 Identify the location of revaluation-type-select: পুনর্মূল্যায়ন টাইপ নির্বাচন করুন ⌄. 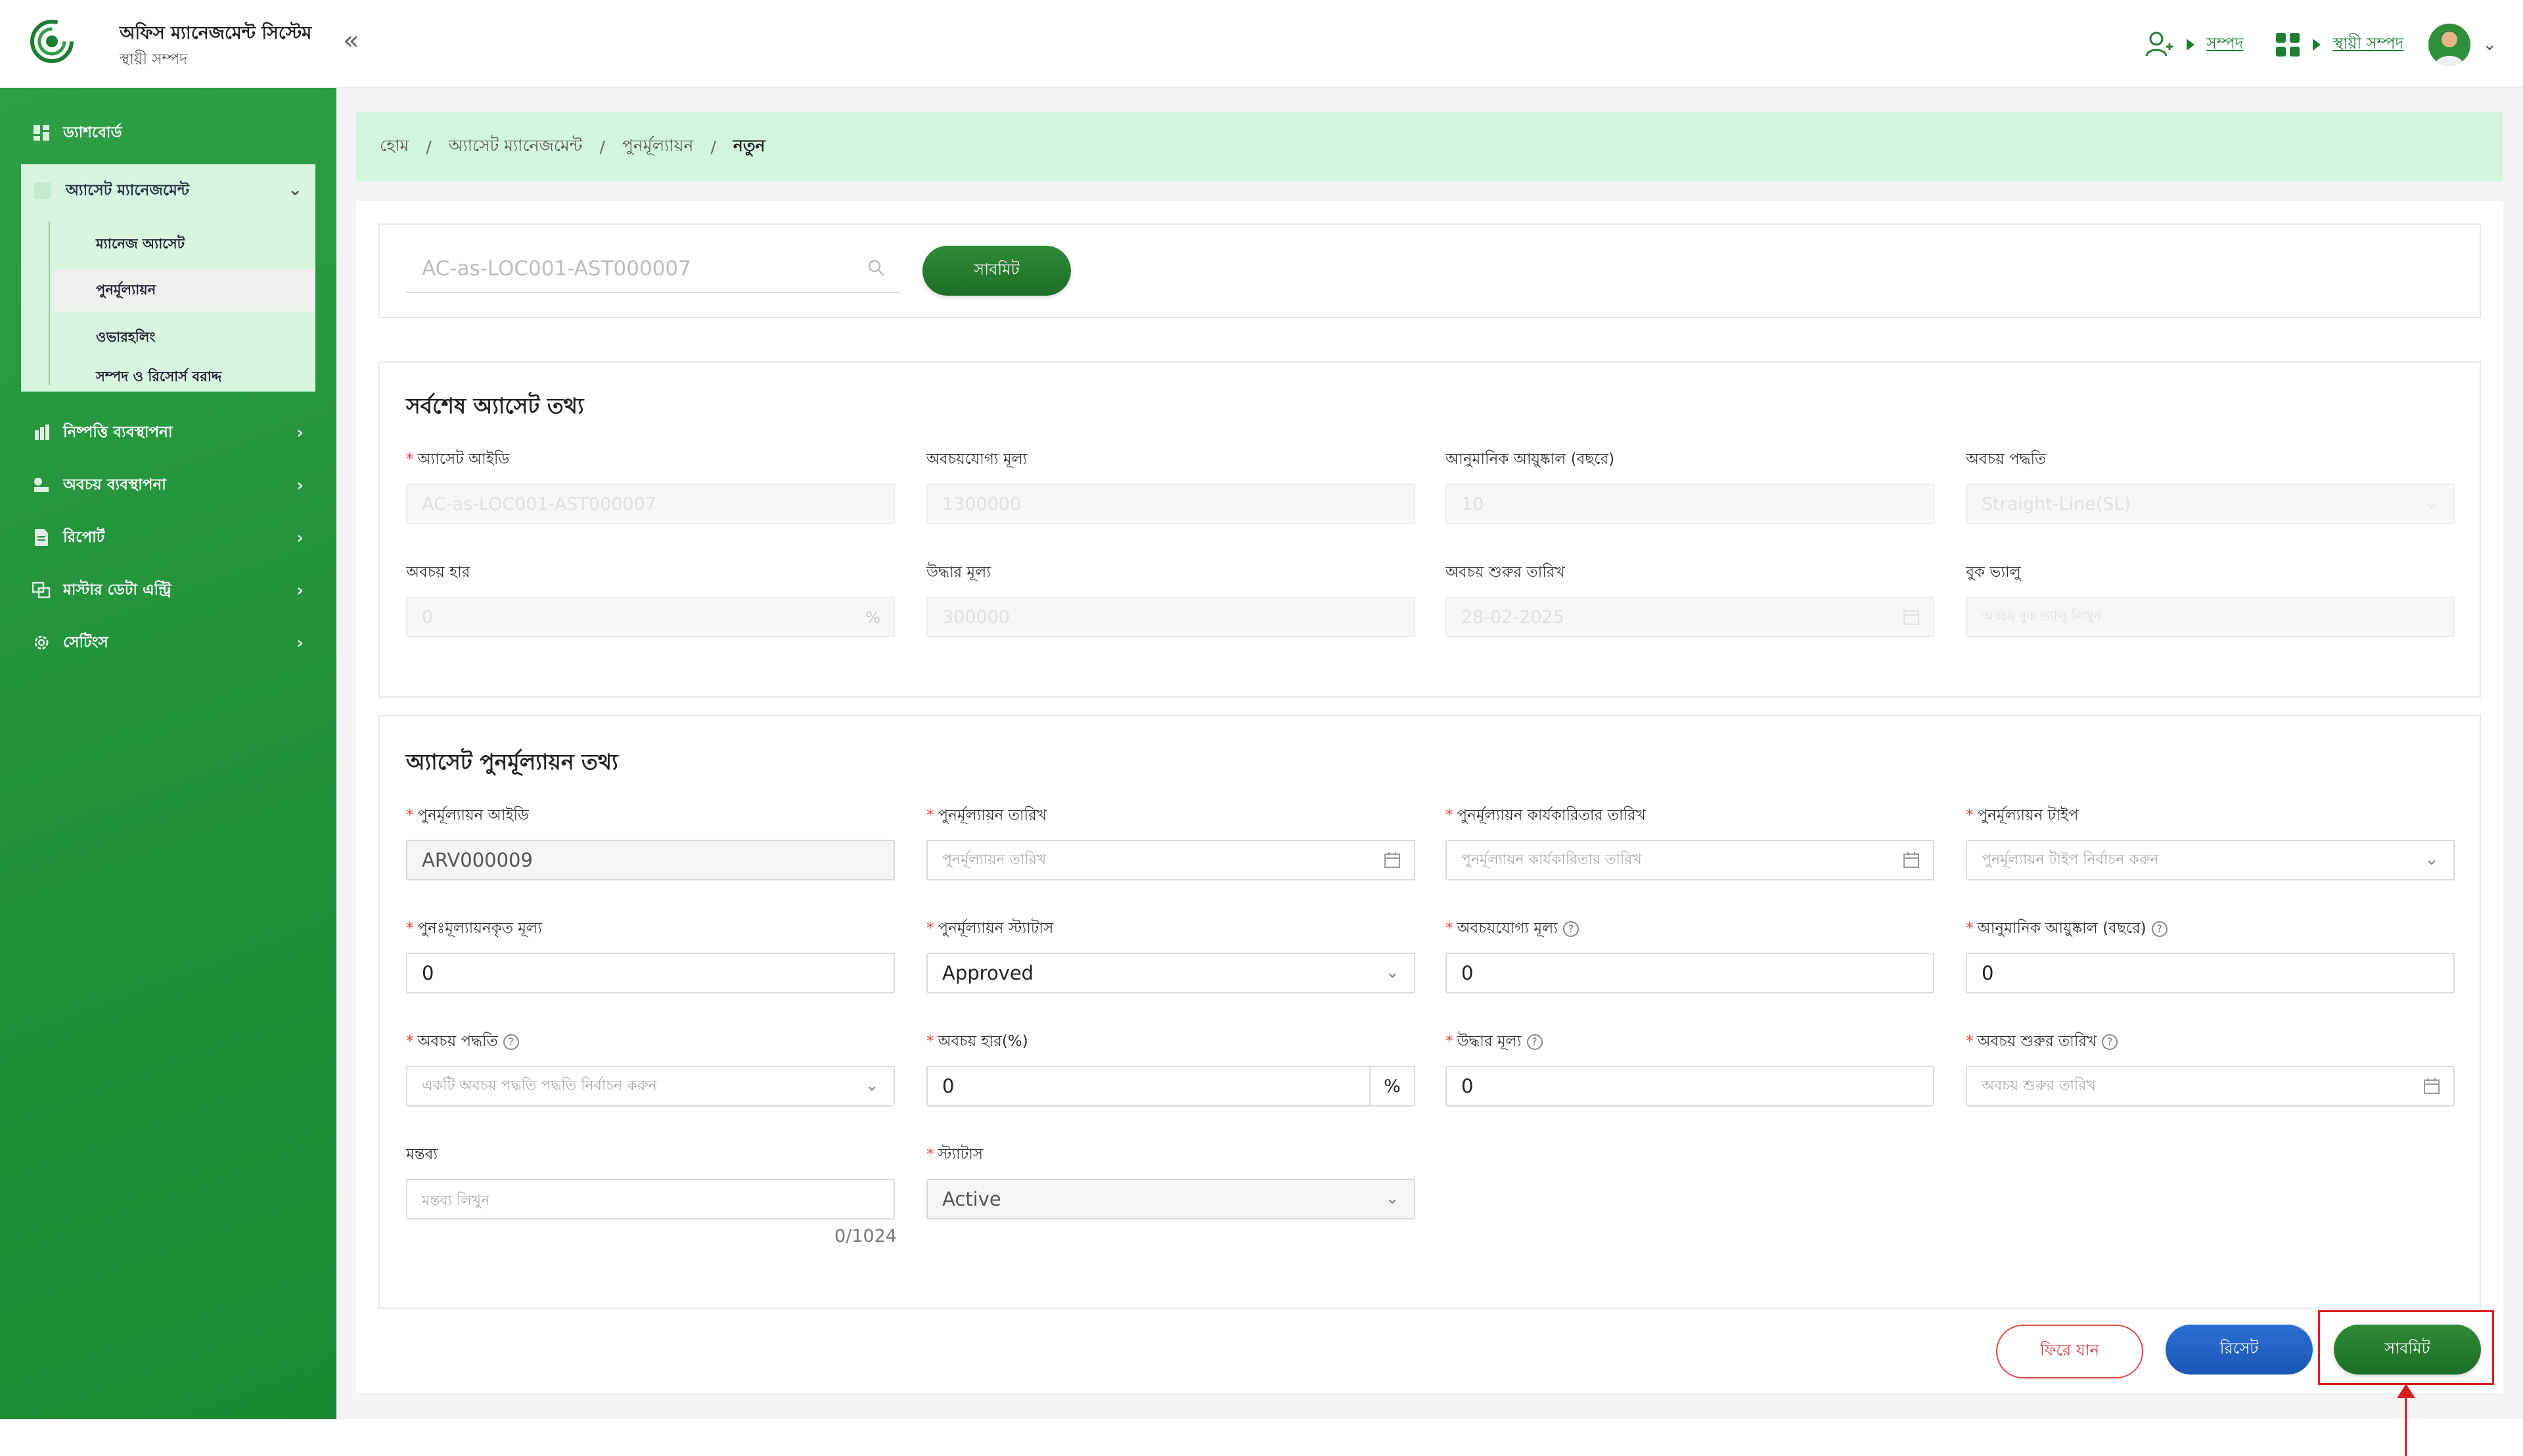
(2210, 860).